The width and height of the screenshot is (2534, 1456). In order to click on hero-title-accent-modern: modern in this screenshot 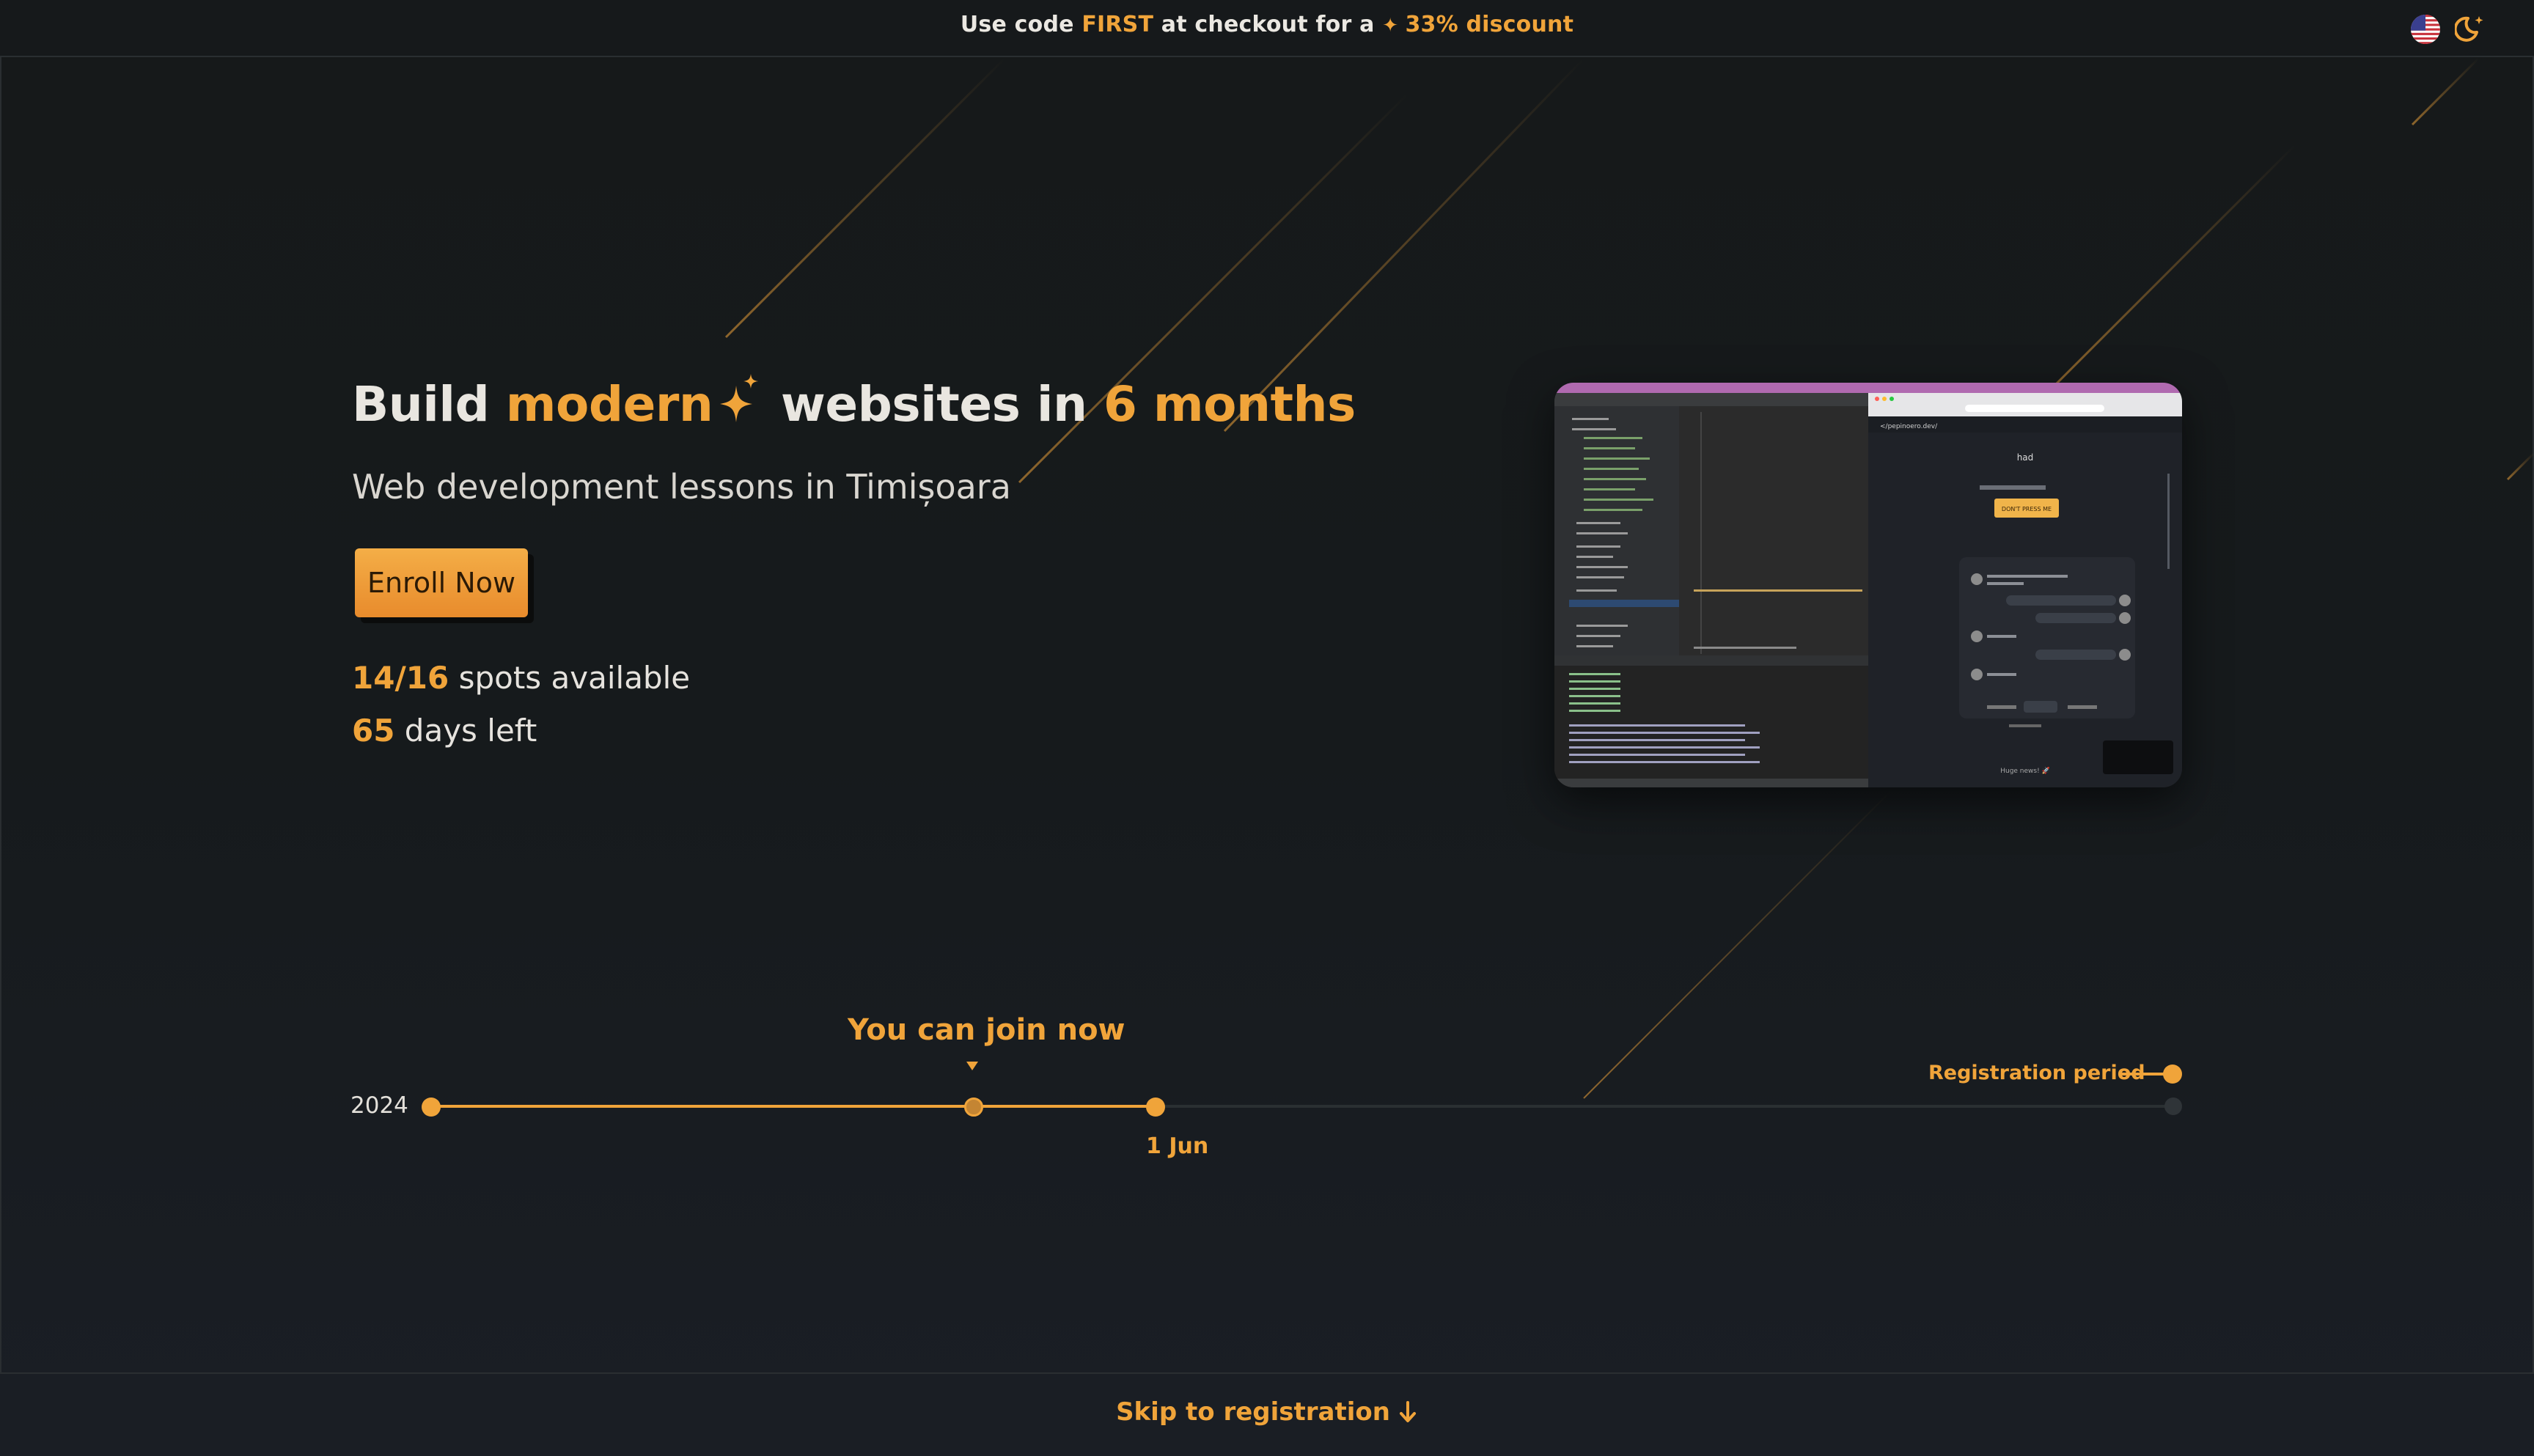, I will do `click(609, 404)`.